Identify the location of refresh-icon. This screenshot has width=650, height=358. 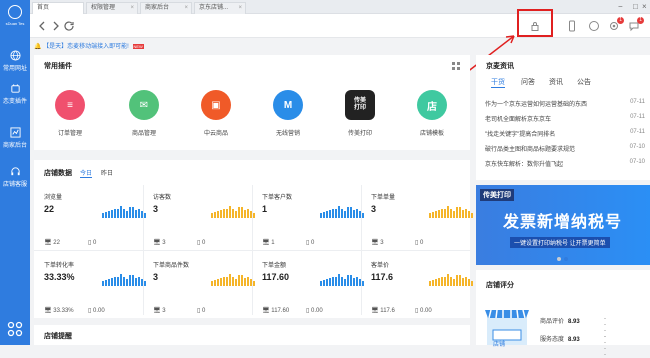
(69, 26).